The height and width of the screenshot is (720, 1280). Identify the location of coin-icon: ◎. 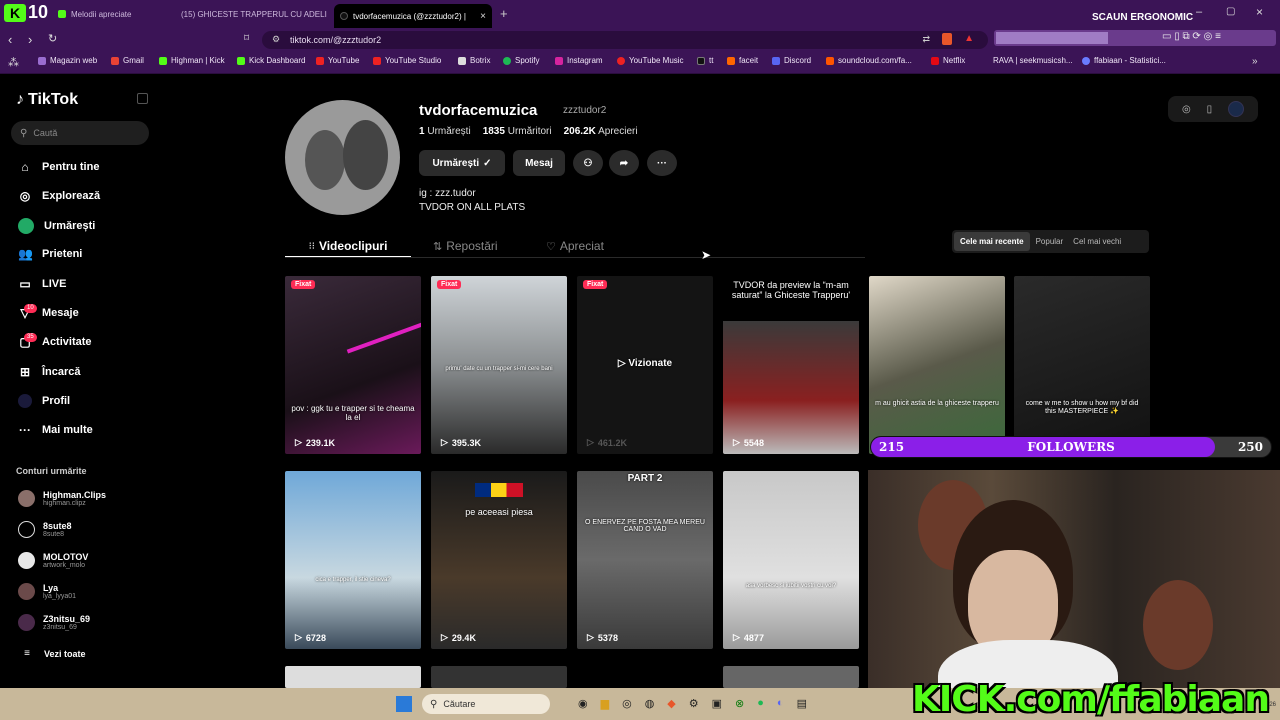
(1186, 109).